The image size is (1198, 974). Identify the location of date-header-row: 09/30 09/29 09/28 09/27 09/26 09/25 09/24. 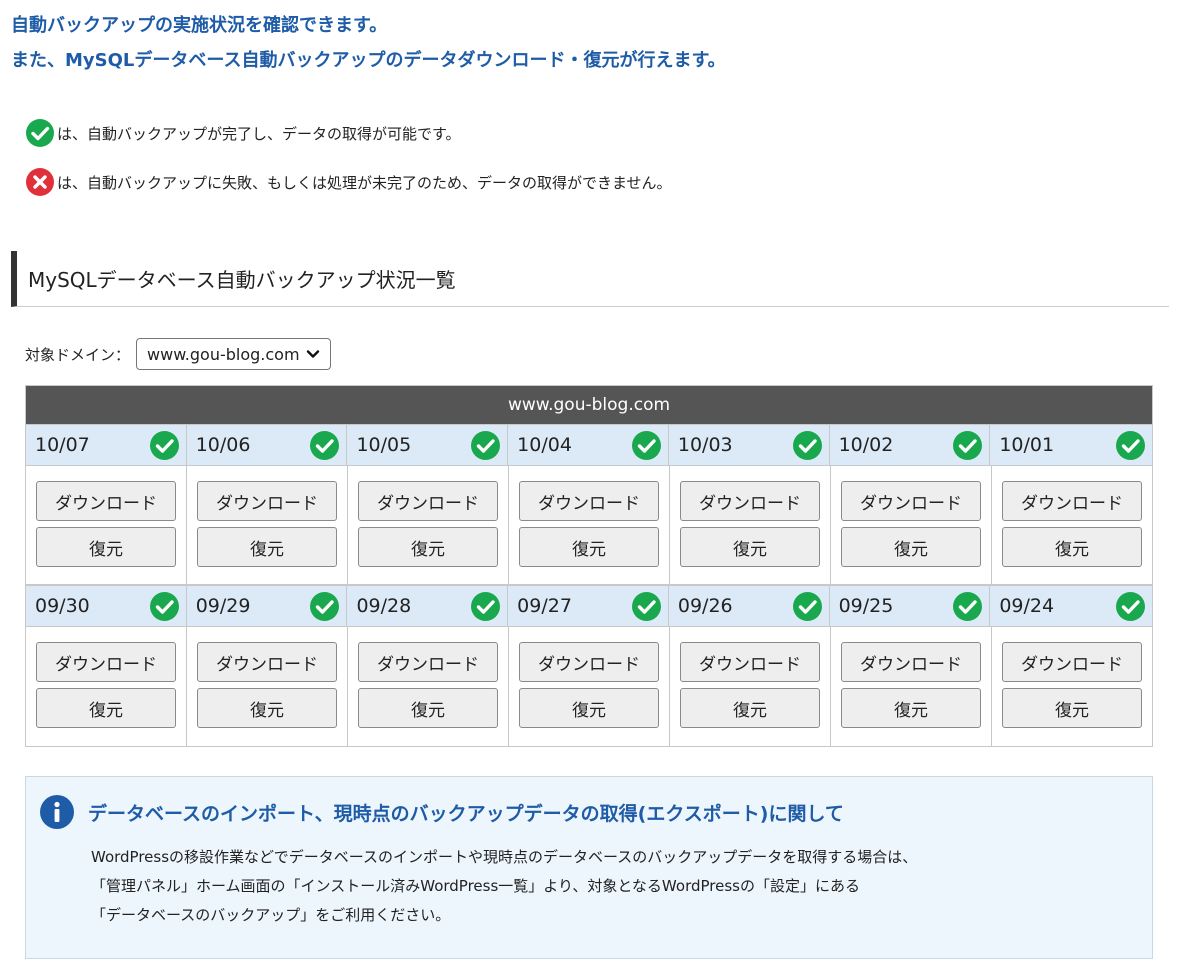
(589, 606).